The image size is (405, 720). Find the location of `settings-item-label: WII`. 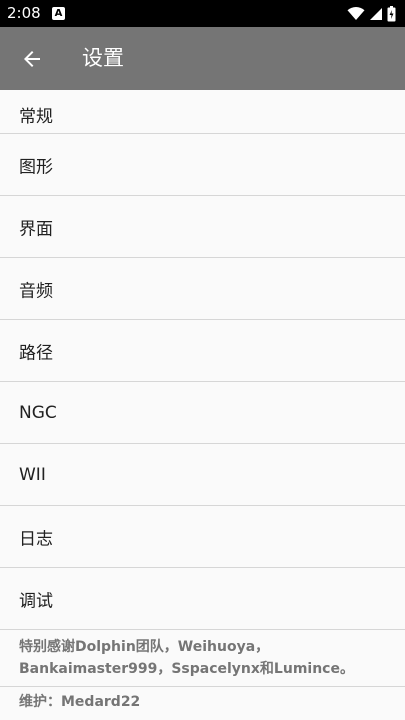

settings-item-label: WII is located at coordinates (32, 474).